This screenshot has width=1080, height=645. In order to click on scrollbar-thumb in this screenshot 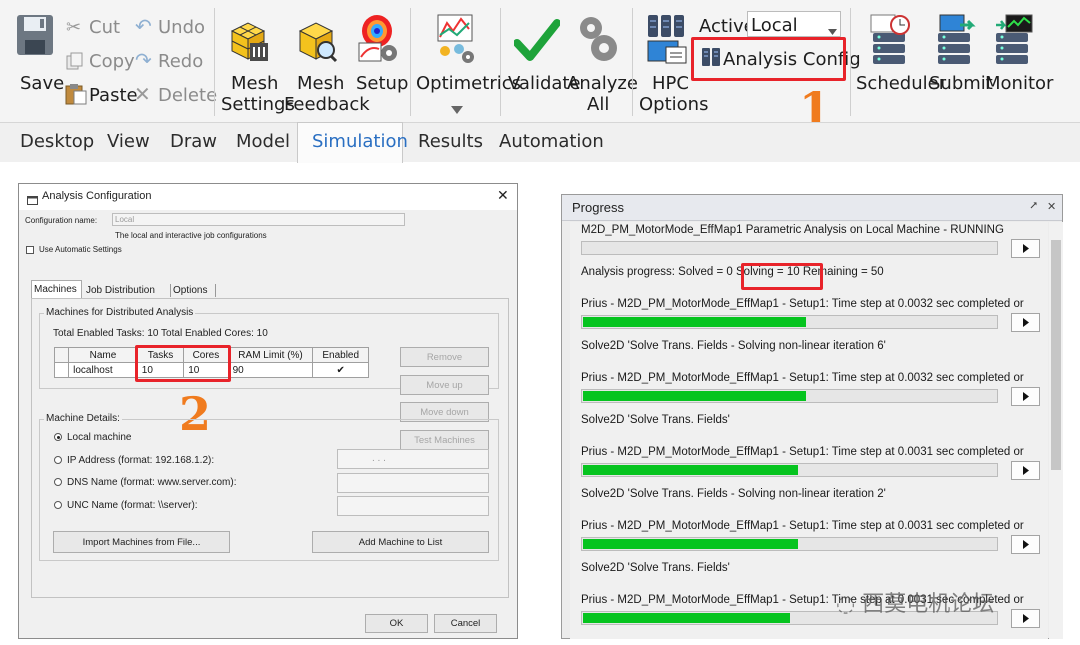, I will do `click(1056, 355)`.